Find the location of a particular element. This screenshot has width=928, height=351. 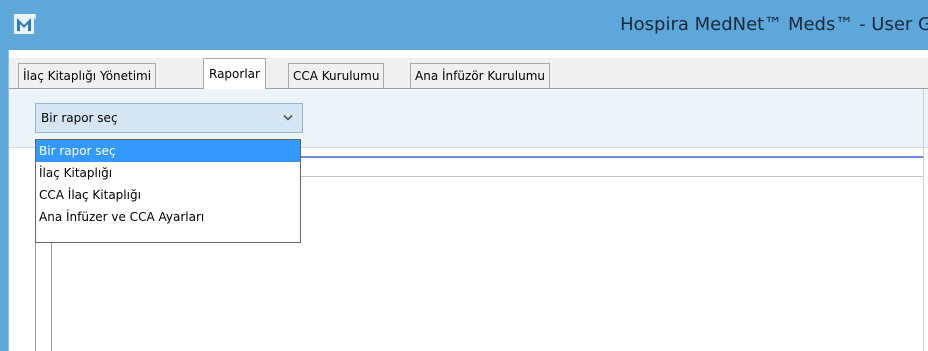

mednet-logo-icon is located at coordinates (25, 24).